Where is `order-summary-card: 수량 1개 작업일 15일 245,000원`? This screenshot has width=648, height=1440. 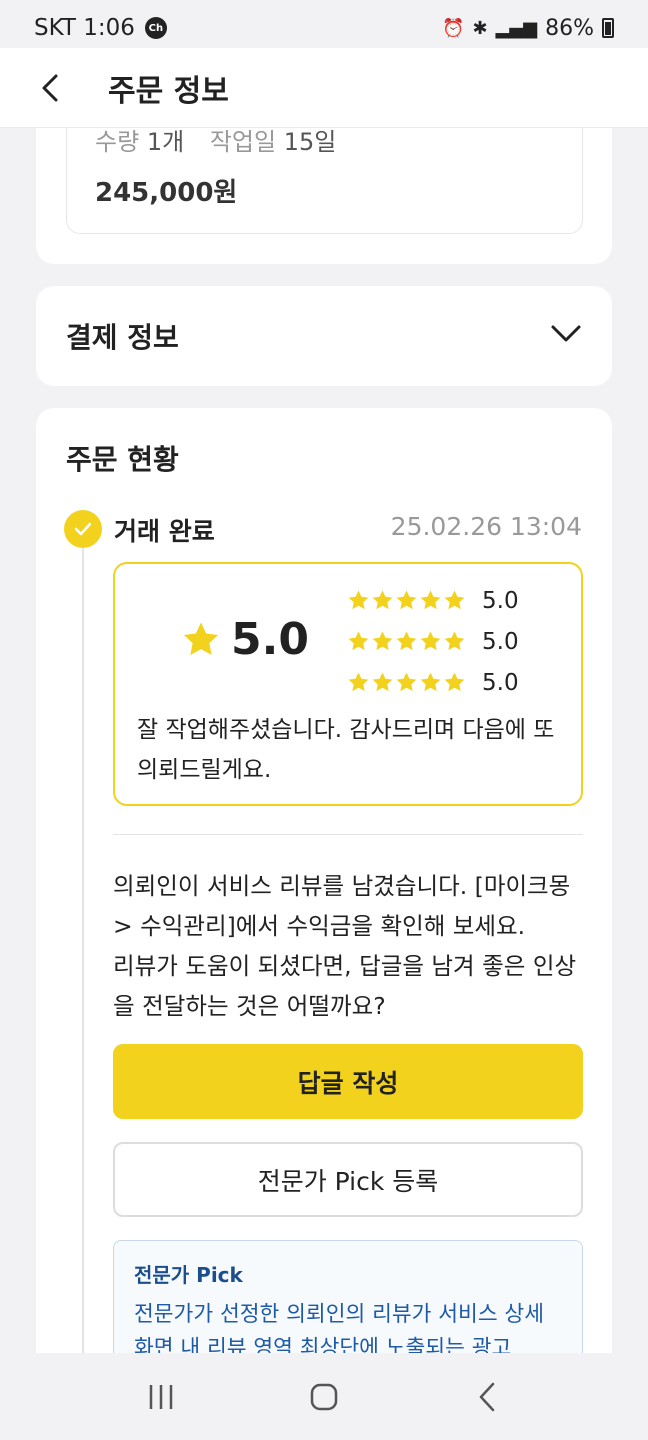
order-summary-card: 수량 1개 작업일 15일 245,000원 is located at coordinates (324, 196).